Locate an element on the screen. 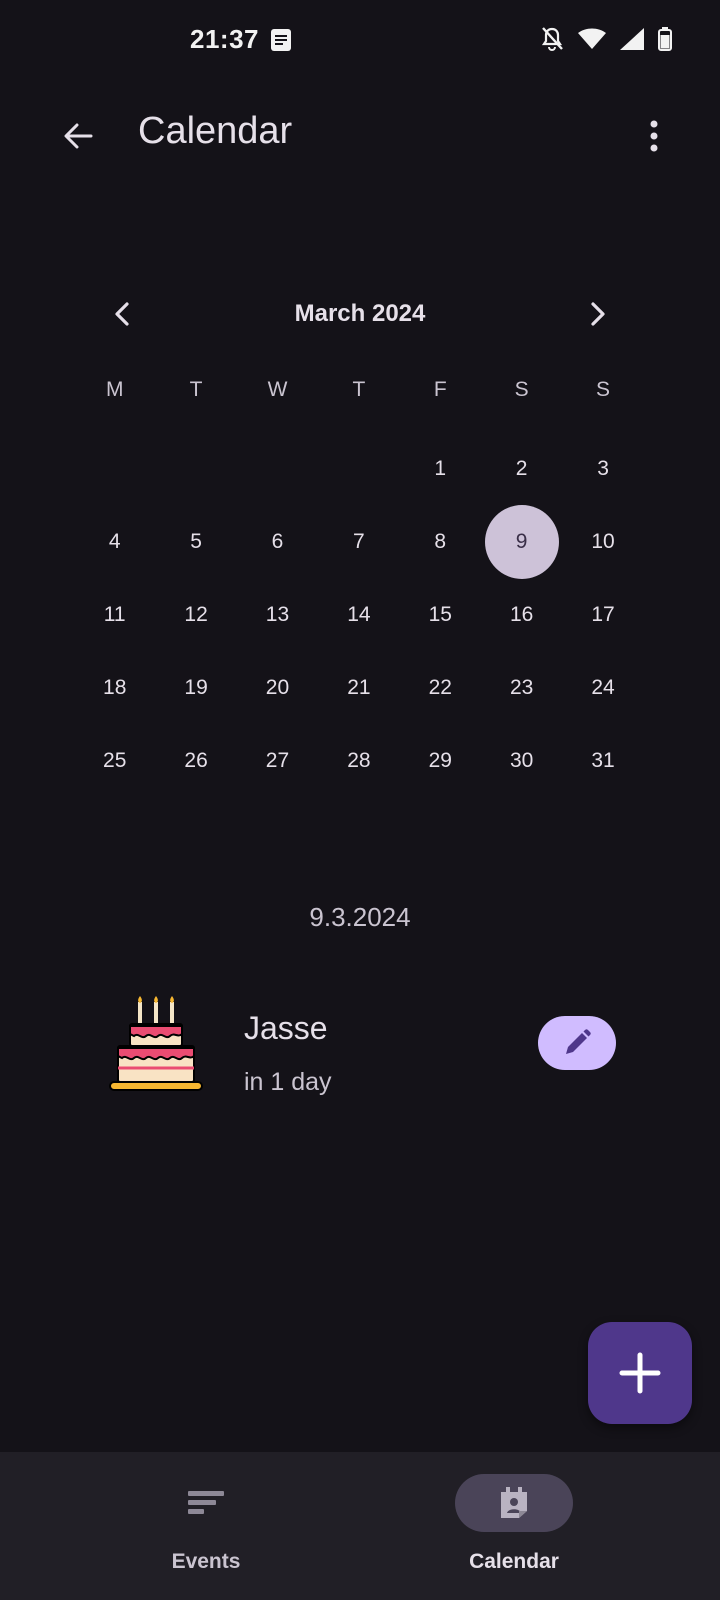 This screenshot has width=720, height=1600. nav-item-calendar: Calendar is located at coordinates (514, 1529).